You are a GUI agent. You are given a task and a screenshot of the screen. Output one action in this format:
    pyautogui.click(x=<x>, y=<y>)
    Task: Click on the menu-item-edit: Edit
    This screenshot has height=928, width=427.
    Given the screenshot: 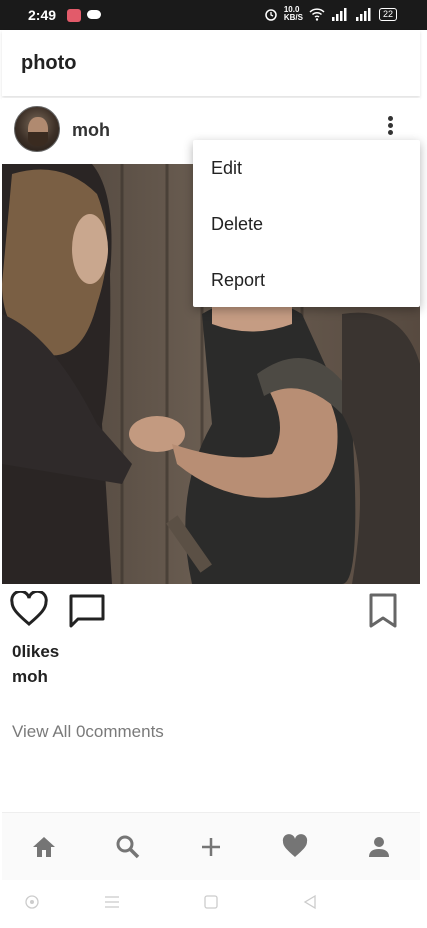 What is the action you would take?
    pyautogui.click(x=306, y=168)
    